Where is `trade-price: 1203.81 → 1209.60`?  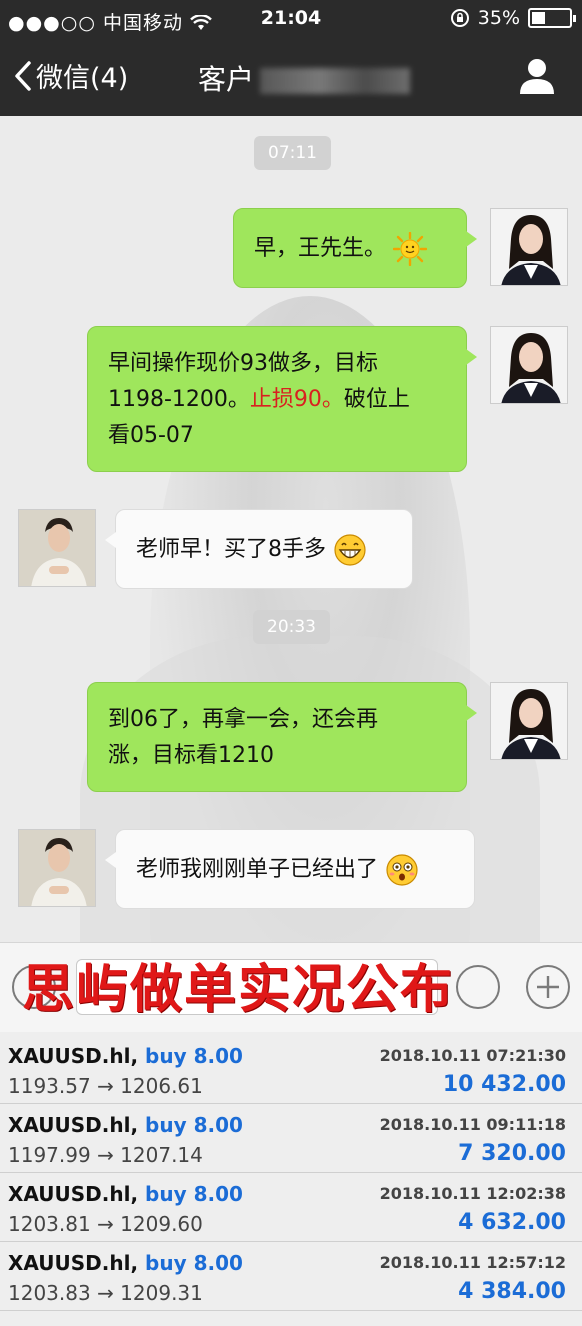 trade-price: 1203.81 → 1209.60 is located at coordinates (105, 1224).